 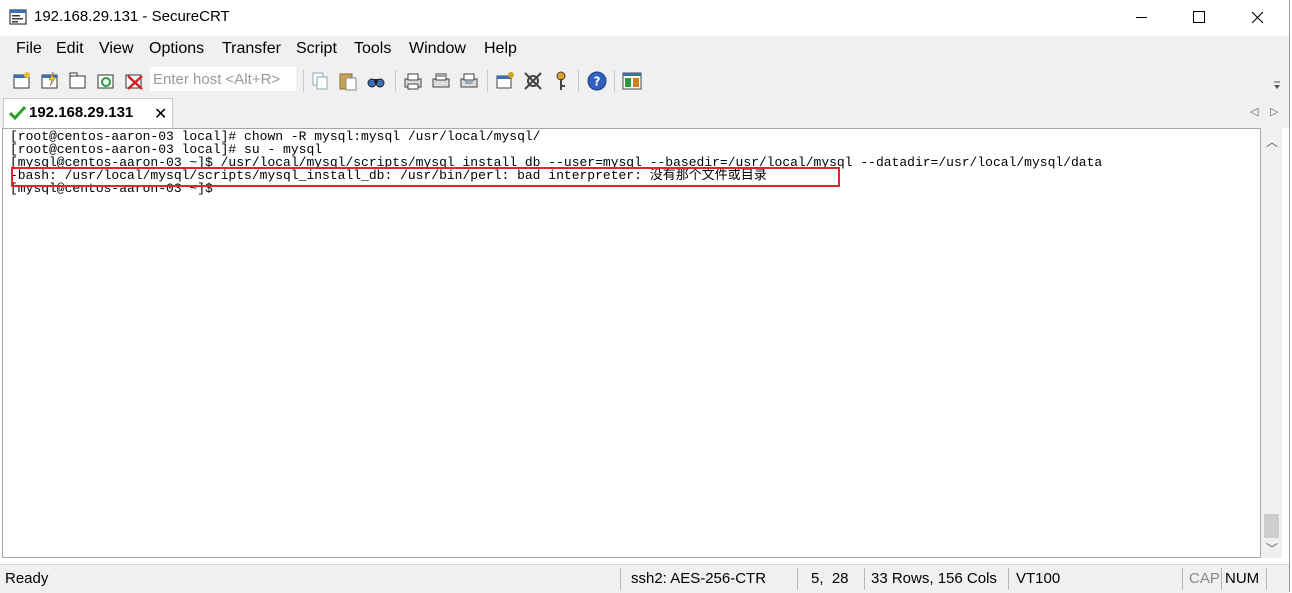 What do you see at coordinates (644, 17) in the screenshot?
I see `title-bar: 192.168.29.131 - SecureCRT` at bounding box center [644, 17].